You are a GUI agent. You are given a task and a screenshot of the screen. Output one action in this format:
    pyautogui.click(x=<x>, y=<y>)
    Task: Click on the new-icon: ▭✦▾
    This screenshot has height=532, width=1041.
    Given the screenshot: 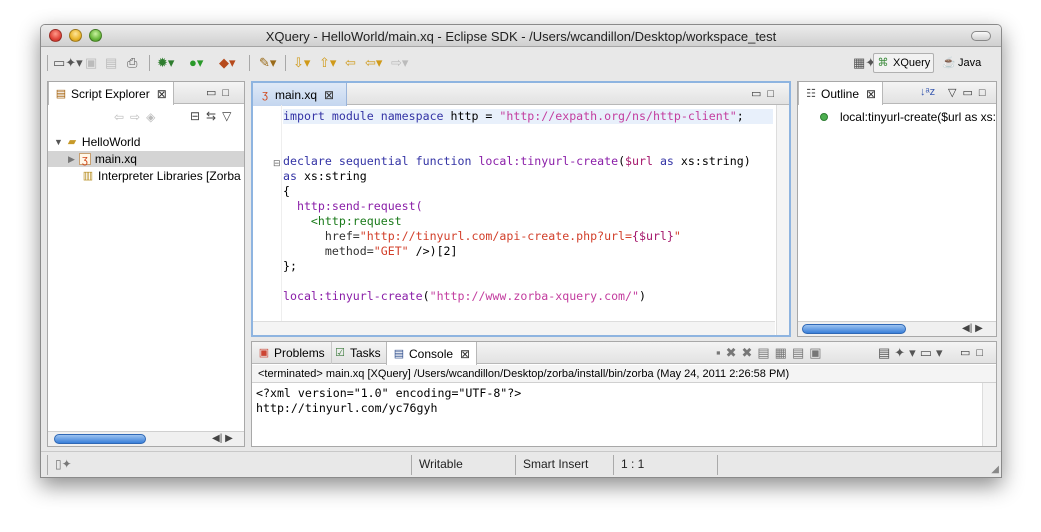 What is the action you would take?
    pyautogui.click(x=68, y=63)
    